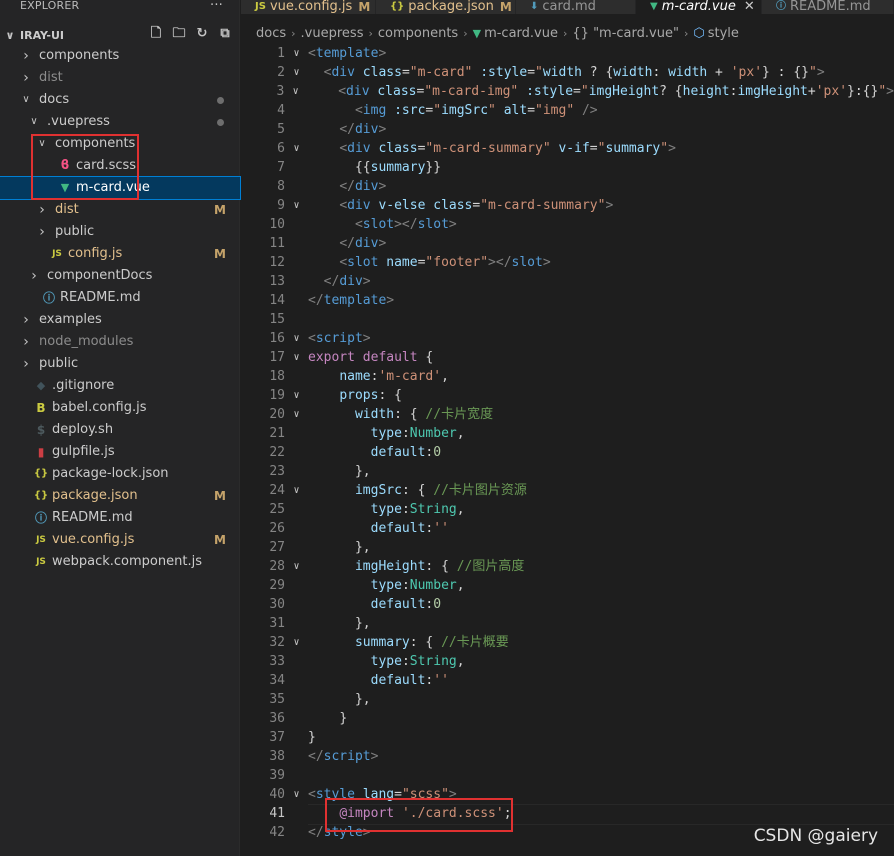 The image size is (894, 856). I want to click on close-icon: ✕, so click(749, 6).